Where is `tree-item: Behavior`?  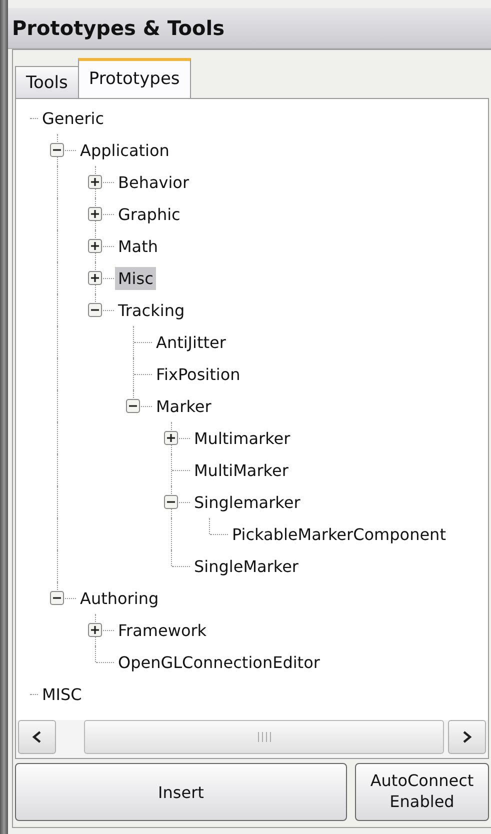 tree-item: Behavior is located at coordinates (153, 182).